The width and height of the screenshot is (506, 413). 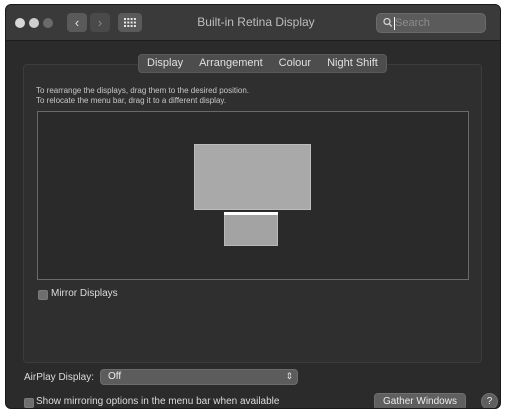 What do you see at coordinates (59, 377) in the screenshot?
I see `airplay-display-label: AirPlay Display:` at bounding box center [59, 377].